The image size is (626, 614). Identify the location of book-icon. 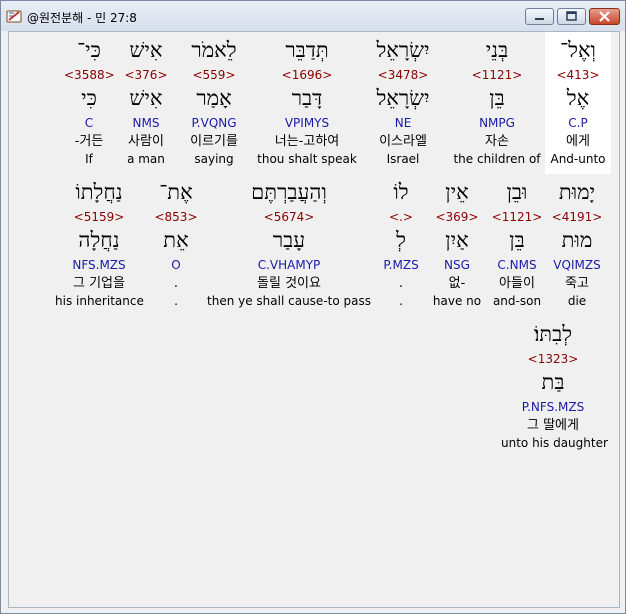
(14, 16).